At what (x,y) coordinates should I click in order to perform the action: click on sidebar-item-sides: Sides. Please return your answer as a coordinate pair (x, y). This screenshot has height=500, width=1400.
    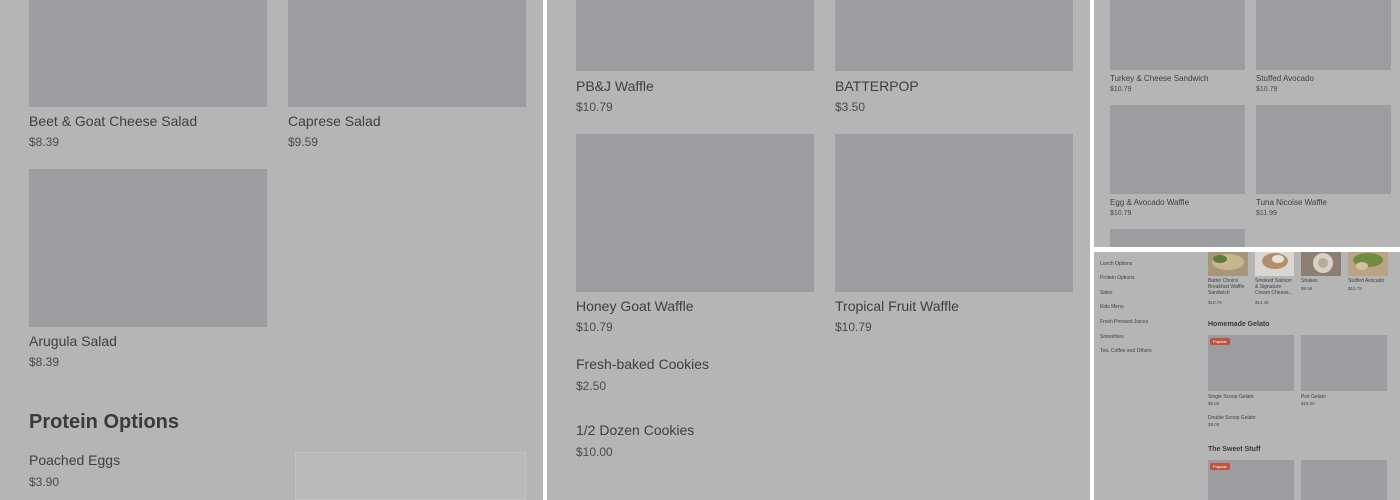
    Looking at the image, I should click on (1106, 293).